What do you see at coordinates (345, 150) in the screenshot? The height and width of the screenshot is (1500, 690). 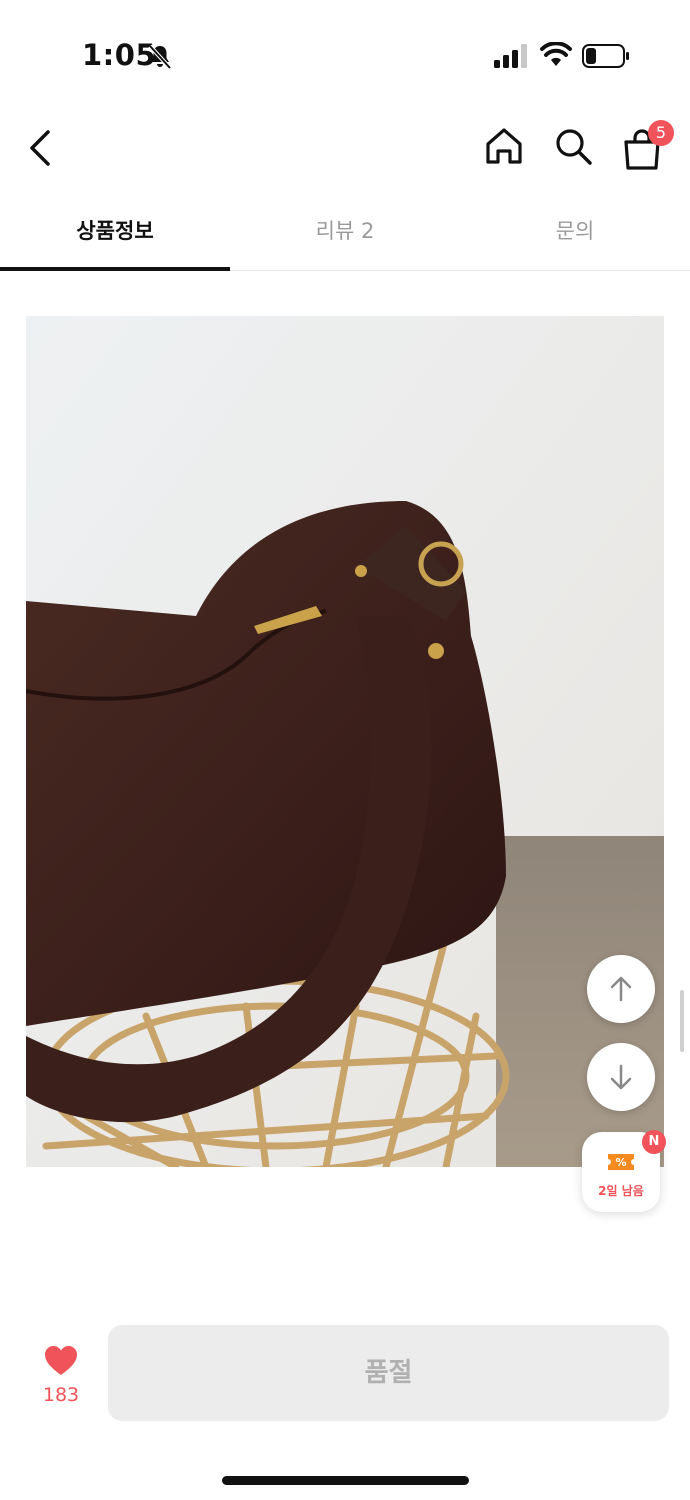 I see `top-nav-bar: 5` at bounding box center [345, 150].